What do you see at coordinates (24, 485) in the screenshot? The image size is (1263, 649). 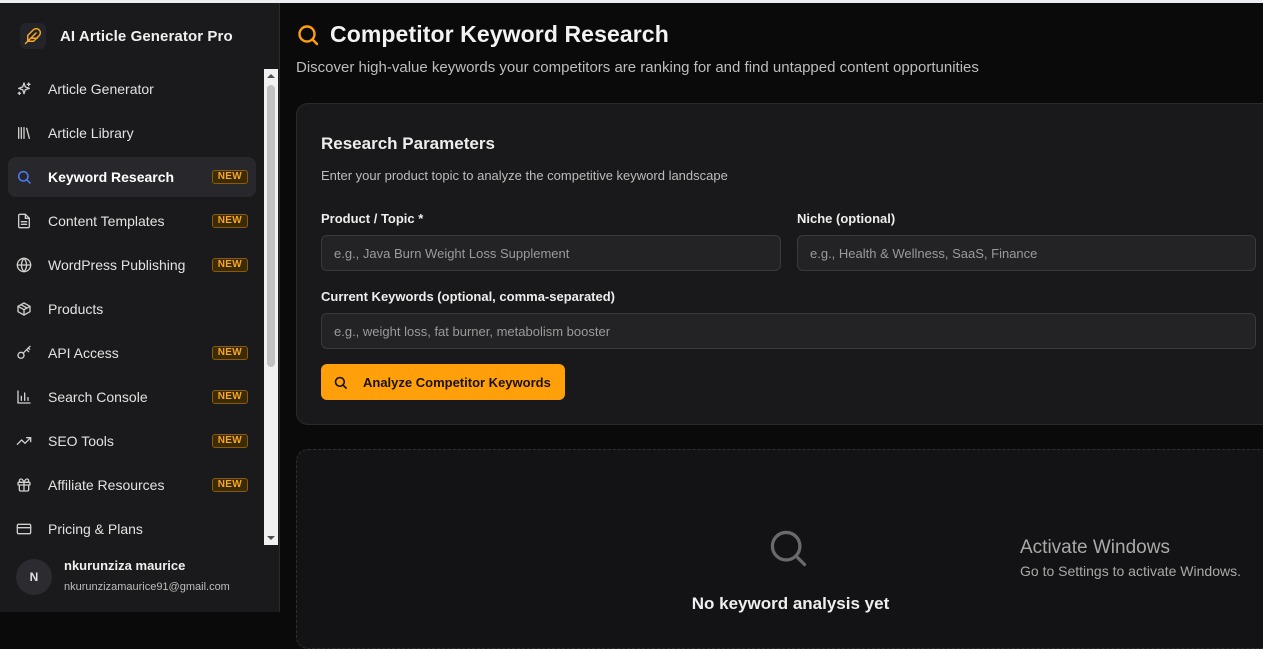 I see `gift-icon` at bounding box center [24, 485].